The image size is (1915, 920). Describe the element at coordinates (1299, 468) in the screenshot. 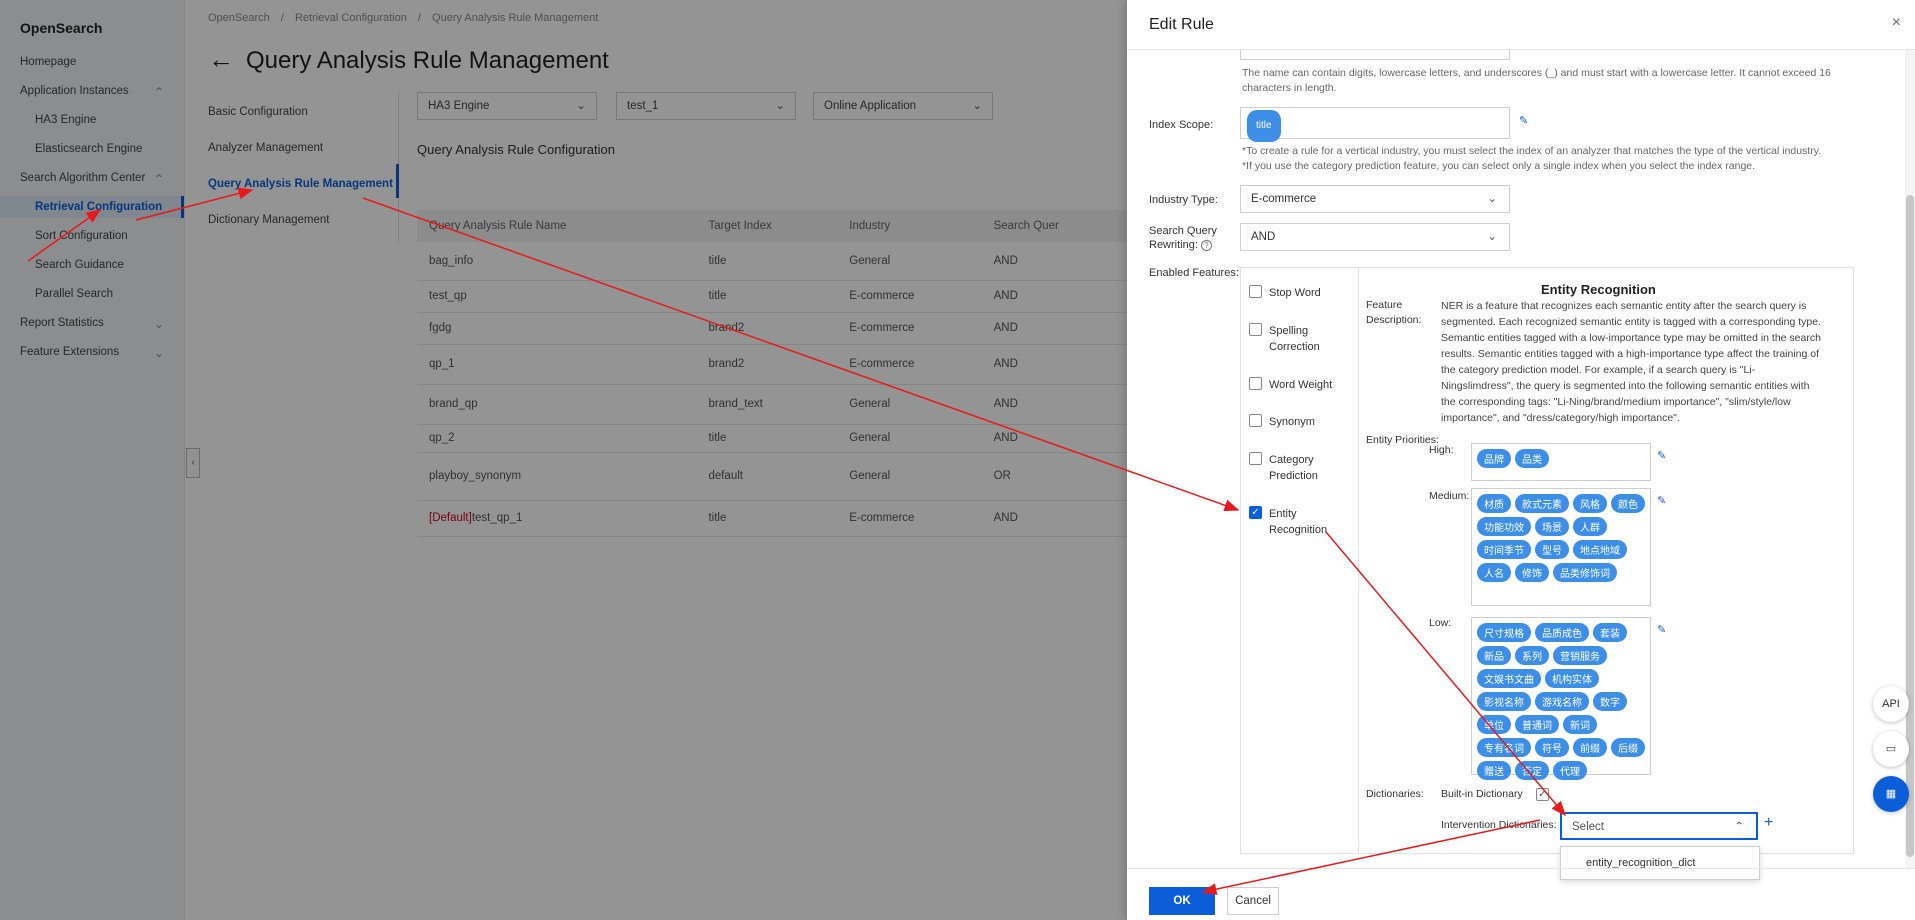

I see `feature-category-prediction: Category Prediction` at that location.